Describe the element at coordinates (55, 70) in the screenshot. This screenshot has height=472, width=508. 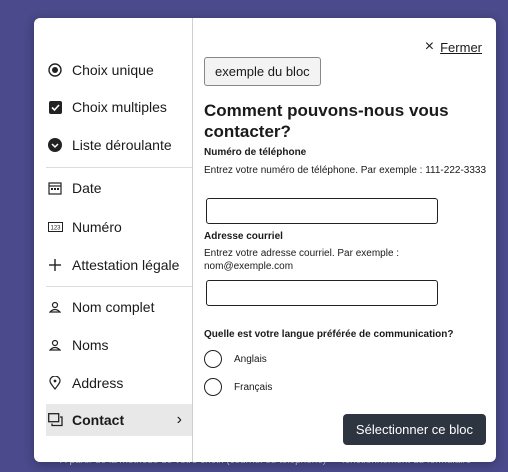
I see `radio-selected-icon` at that location.